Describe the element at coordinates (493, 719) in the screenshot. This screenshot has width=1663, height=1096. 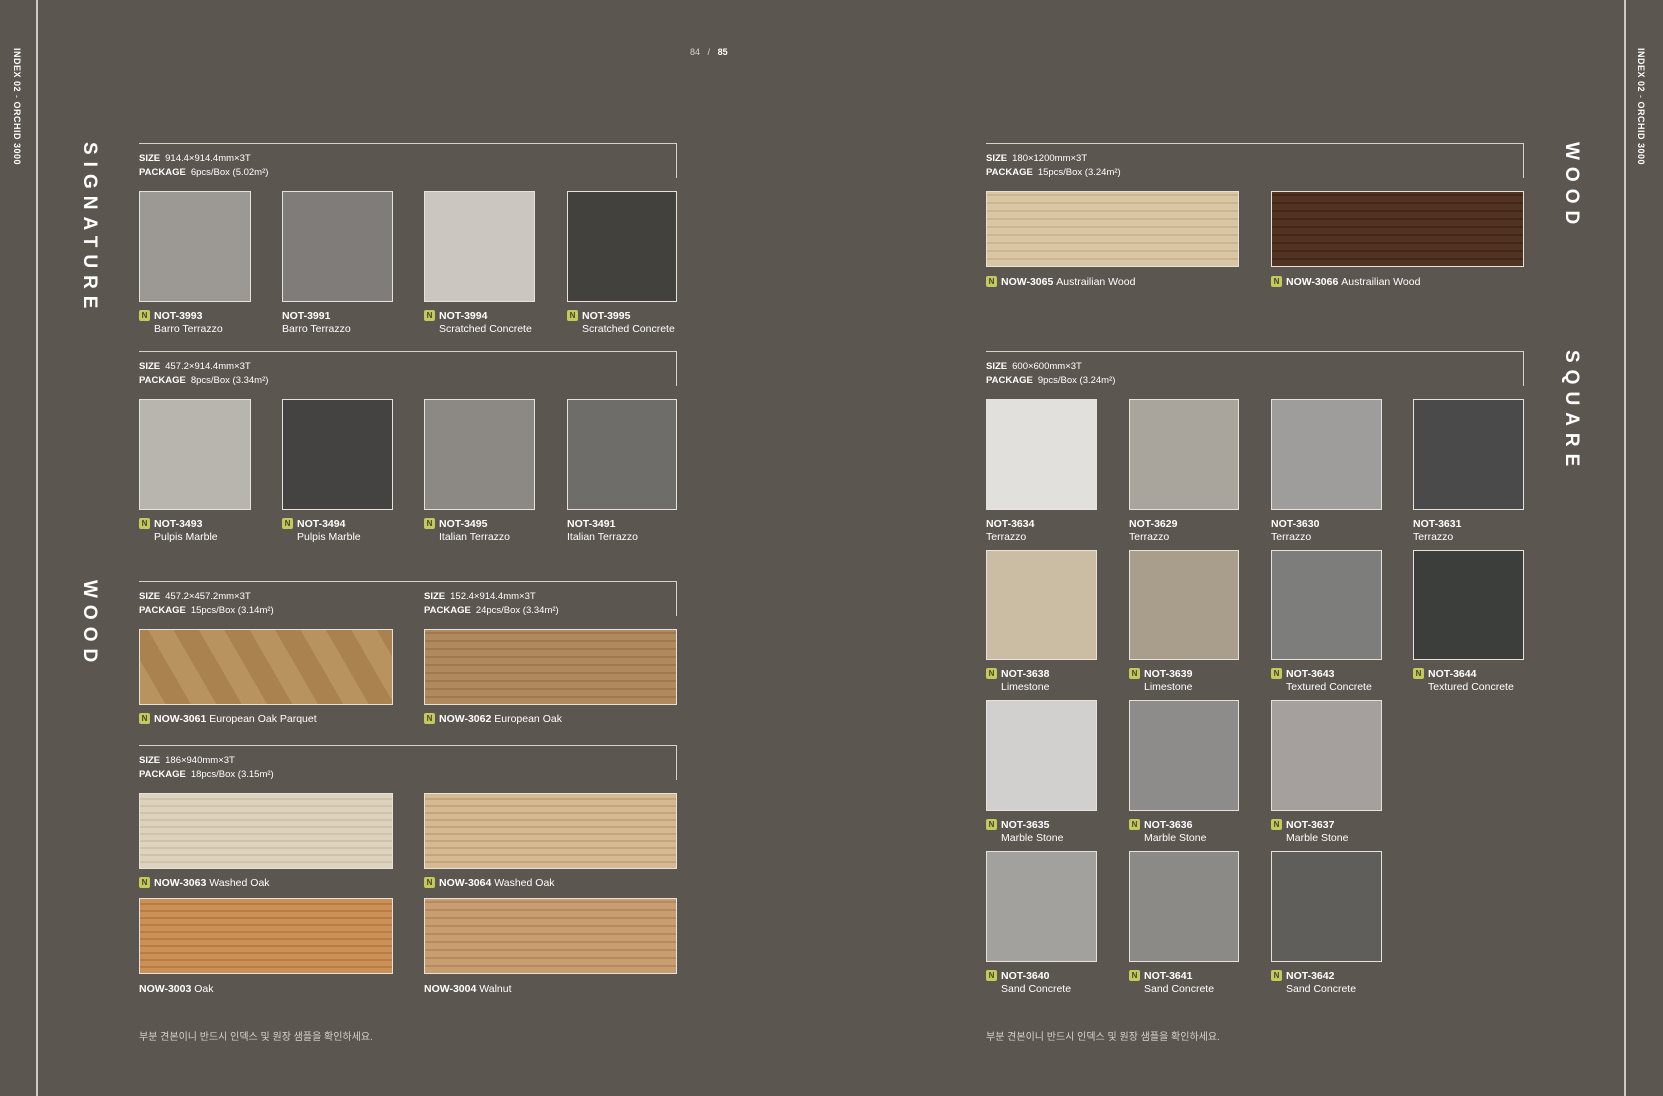
I see `caption-now-3062: N NOW-3062 European Oak` at that location.